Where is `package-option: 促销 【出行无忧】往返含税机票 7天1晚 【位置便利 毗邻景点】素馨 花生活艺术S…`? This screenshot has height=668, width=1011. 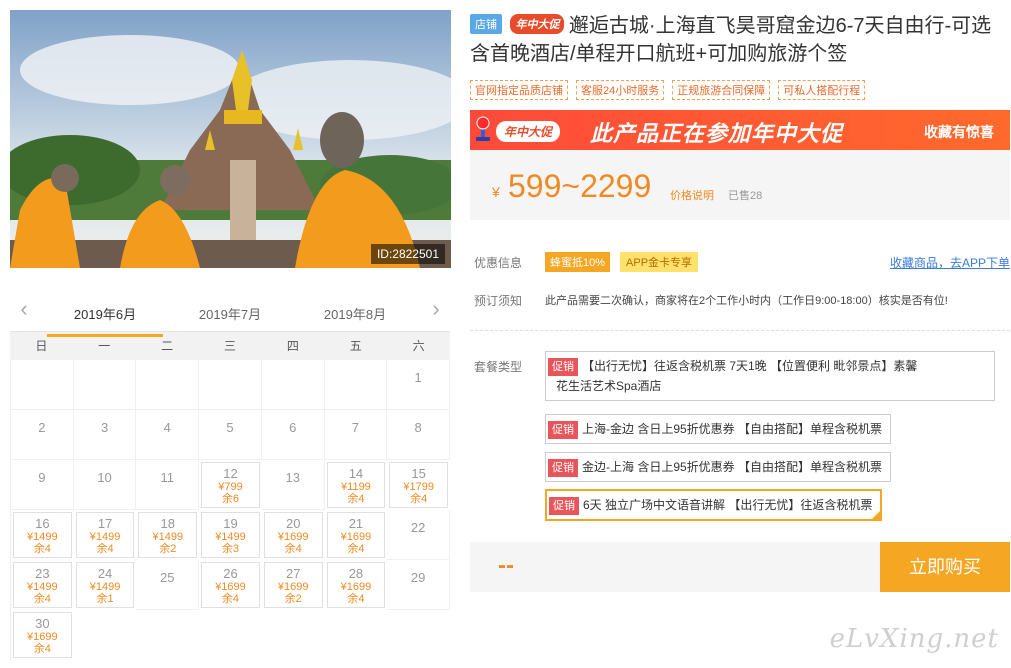
package-option: 促销 【出行无忧】往返含税机票 7天1晚 【位置便利 毗邻景点】素馨 花生活艺术S… is located at coordinates (770, 376).